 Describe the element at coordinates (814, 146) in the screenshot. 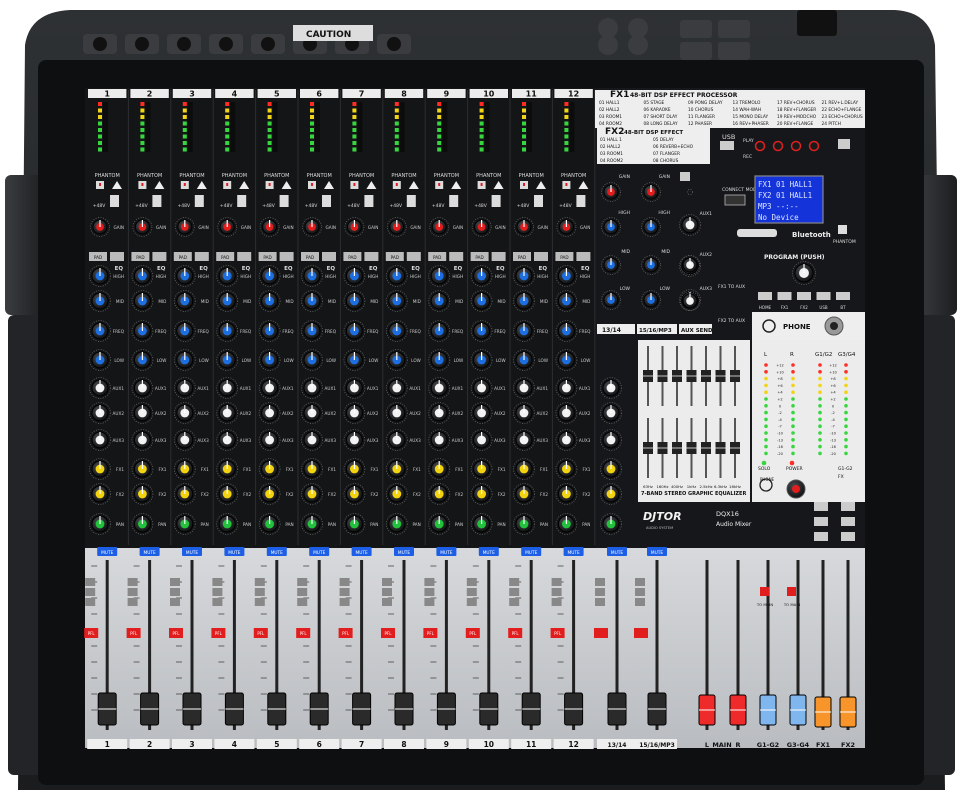

I see `rec-button` at that location.